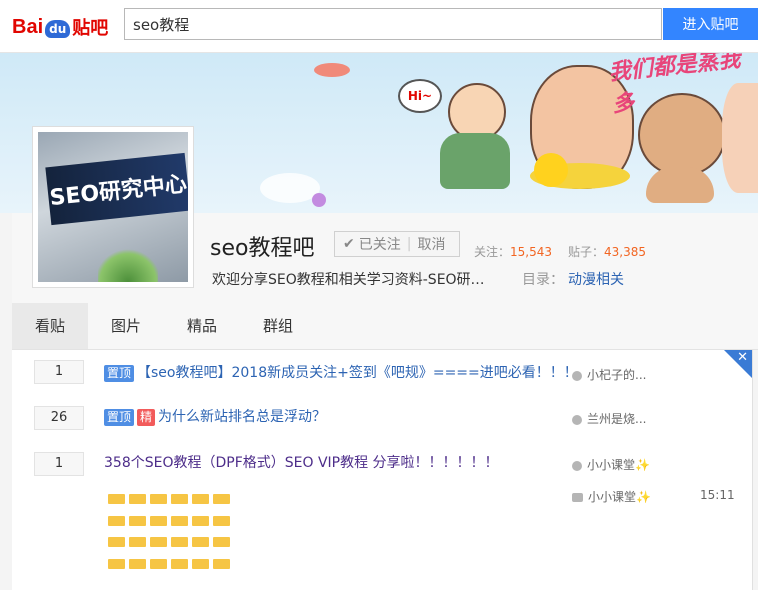  I want to click on logo-paw-icon: du, so click(58, 29).